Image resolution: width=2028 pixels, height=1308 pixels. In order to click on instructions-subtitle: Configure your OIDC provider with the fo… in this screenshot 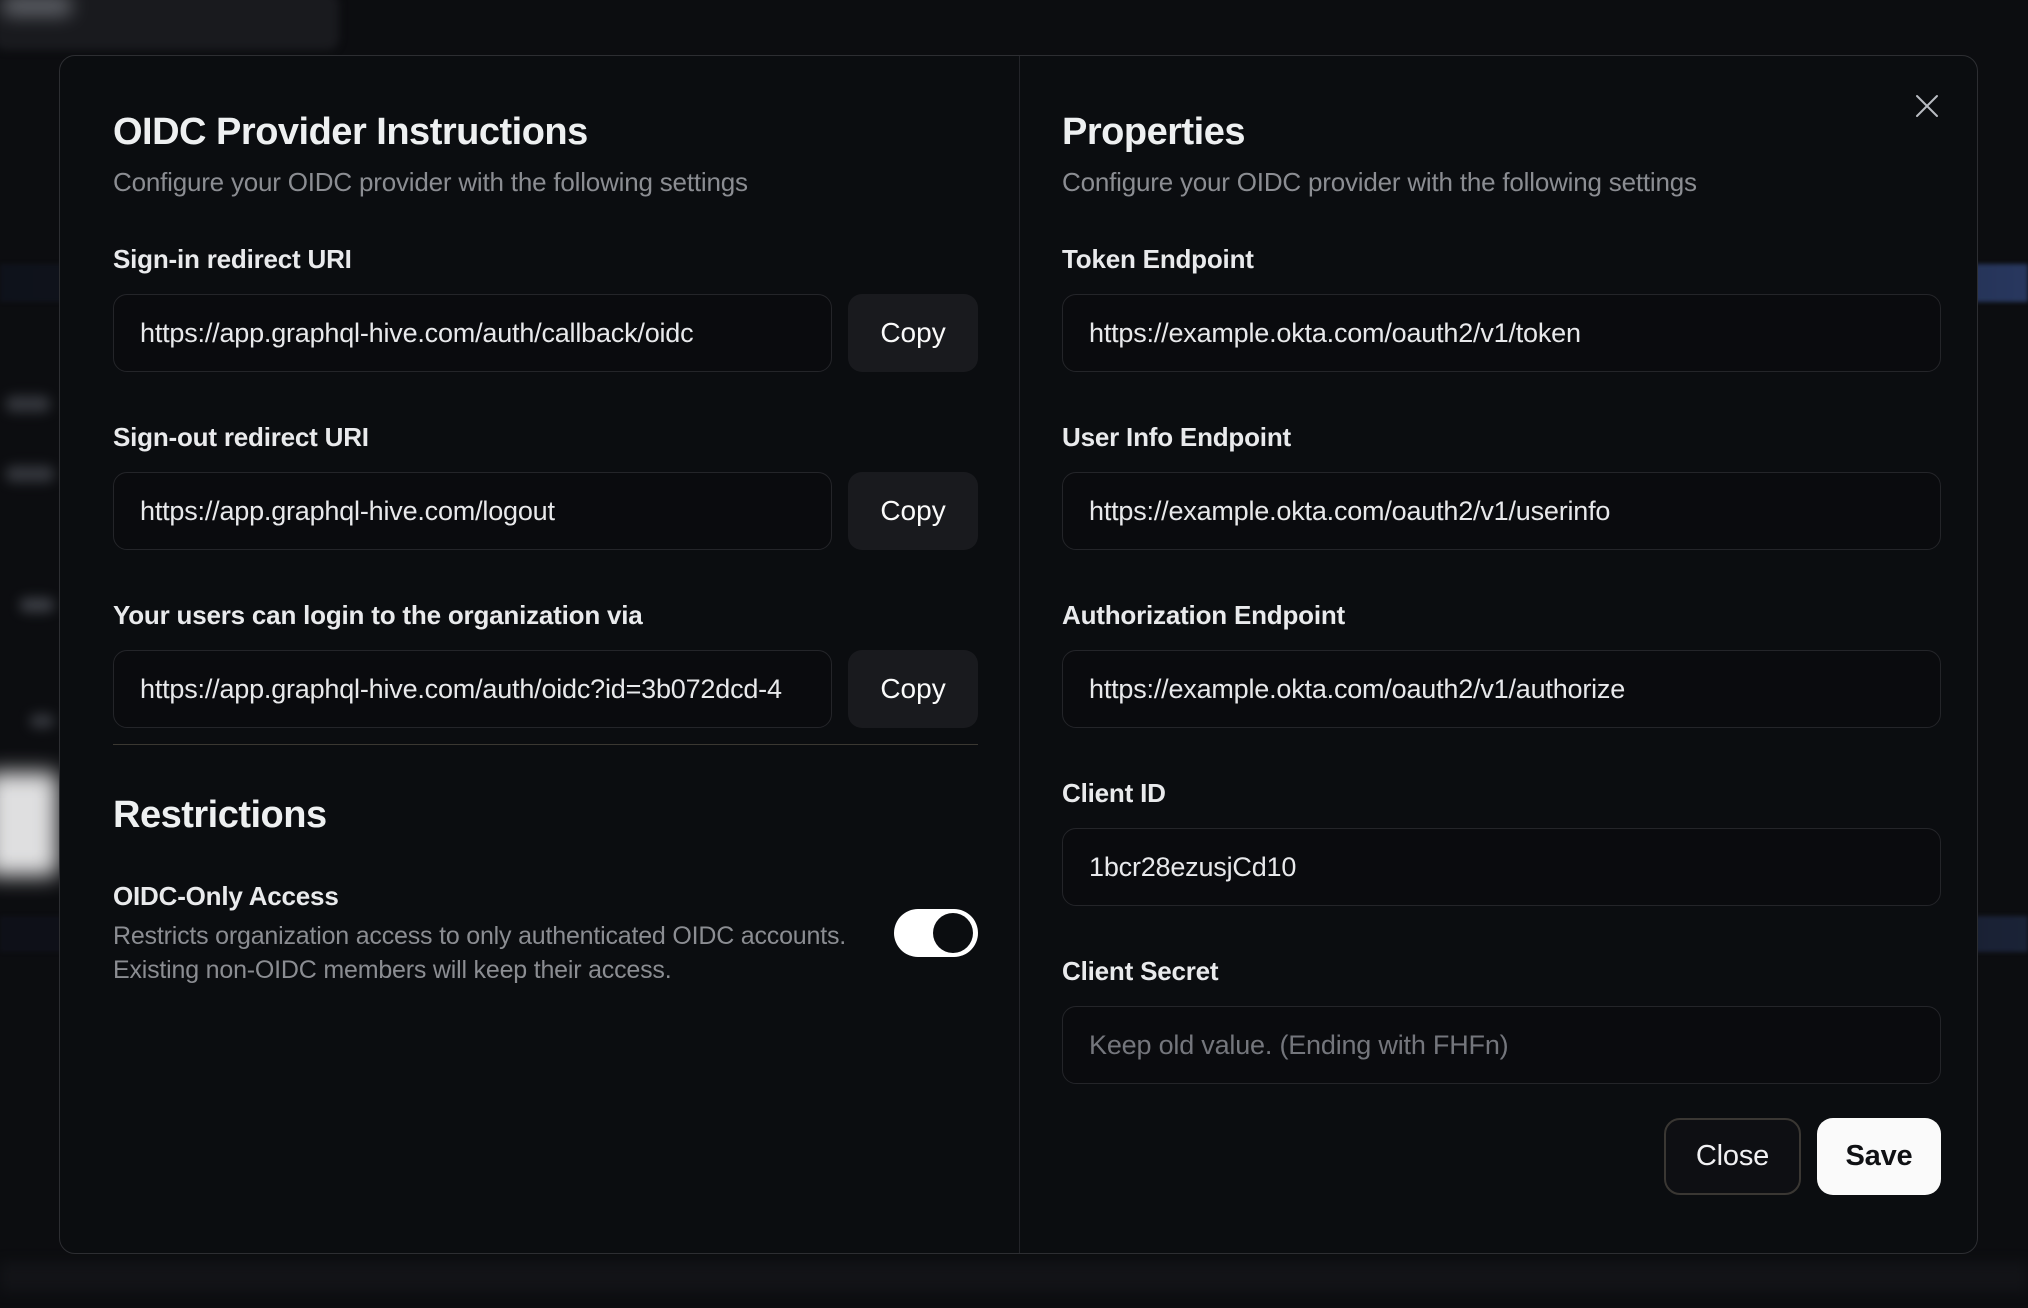, I will do `click(430, 182)`.